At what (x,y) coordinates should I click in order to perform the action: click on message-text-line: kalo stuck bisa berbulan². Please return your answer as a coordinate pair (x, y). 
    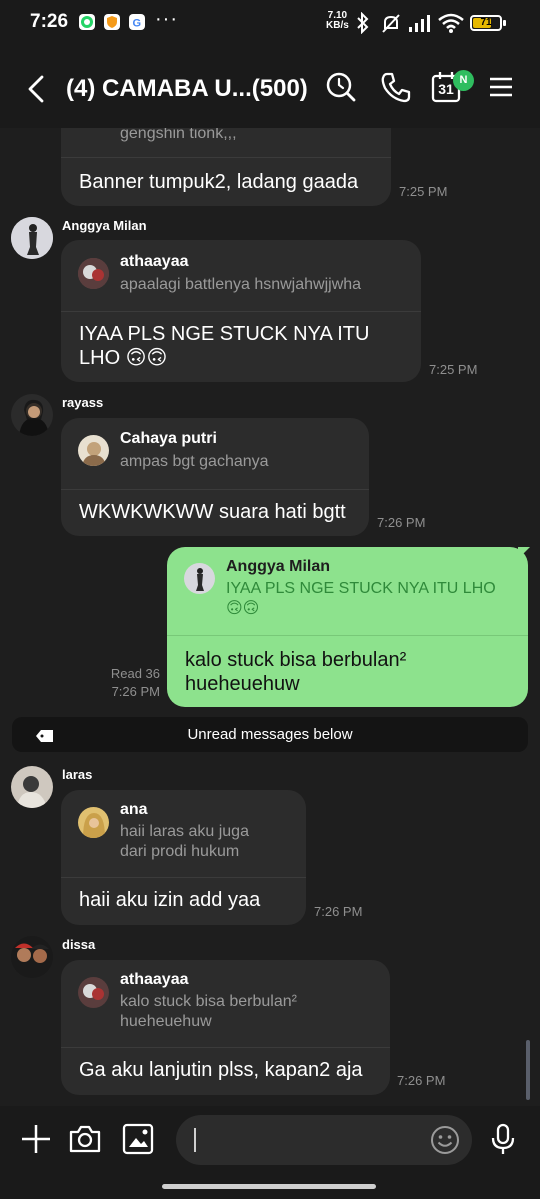
    Looking at the image, I should click on (296, 660).